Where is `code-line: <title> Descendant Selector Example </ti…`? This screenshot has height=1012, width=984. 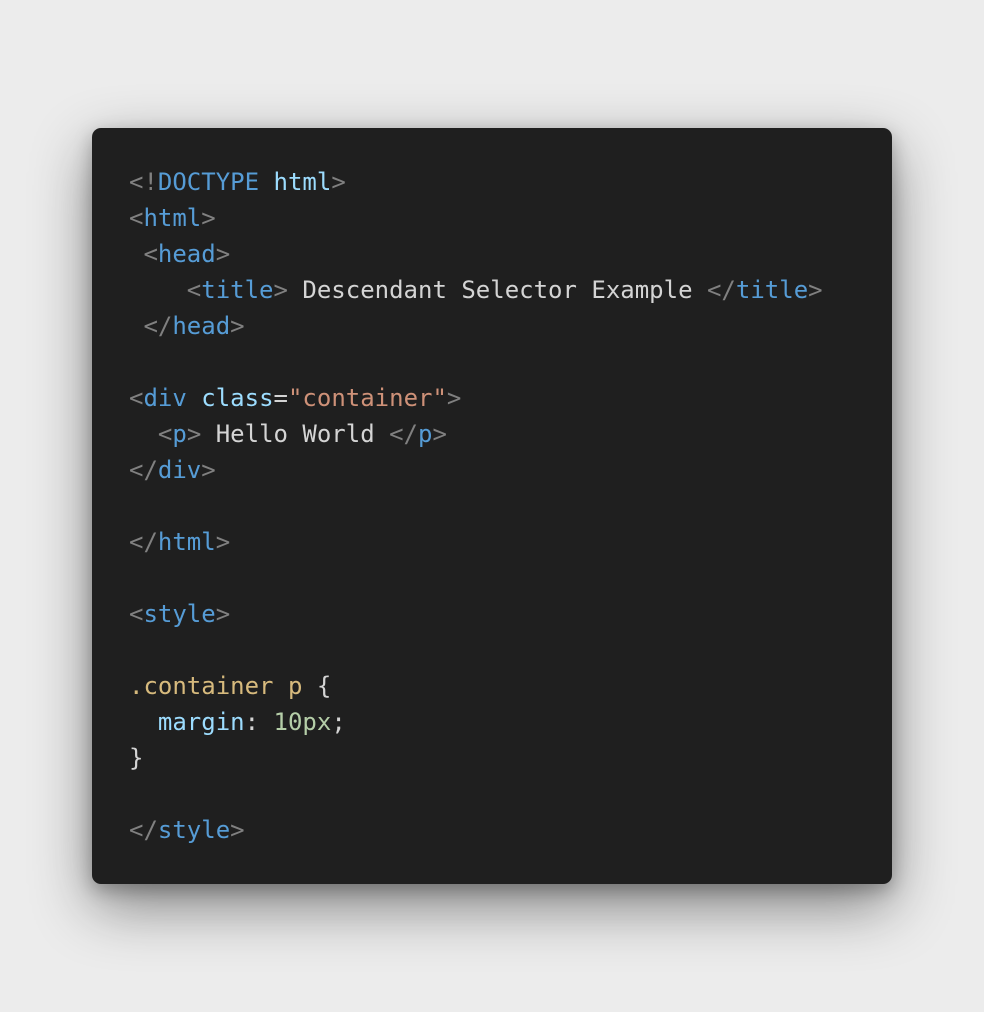 code-line: <title> Descendant Selector Example </ti… is located at coordinates (476, 290).